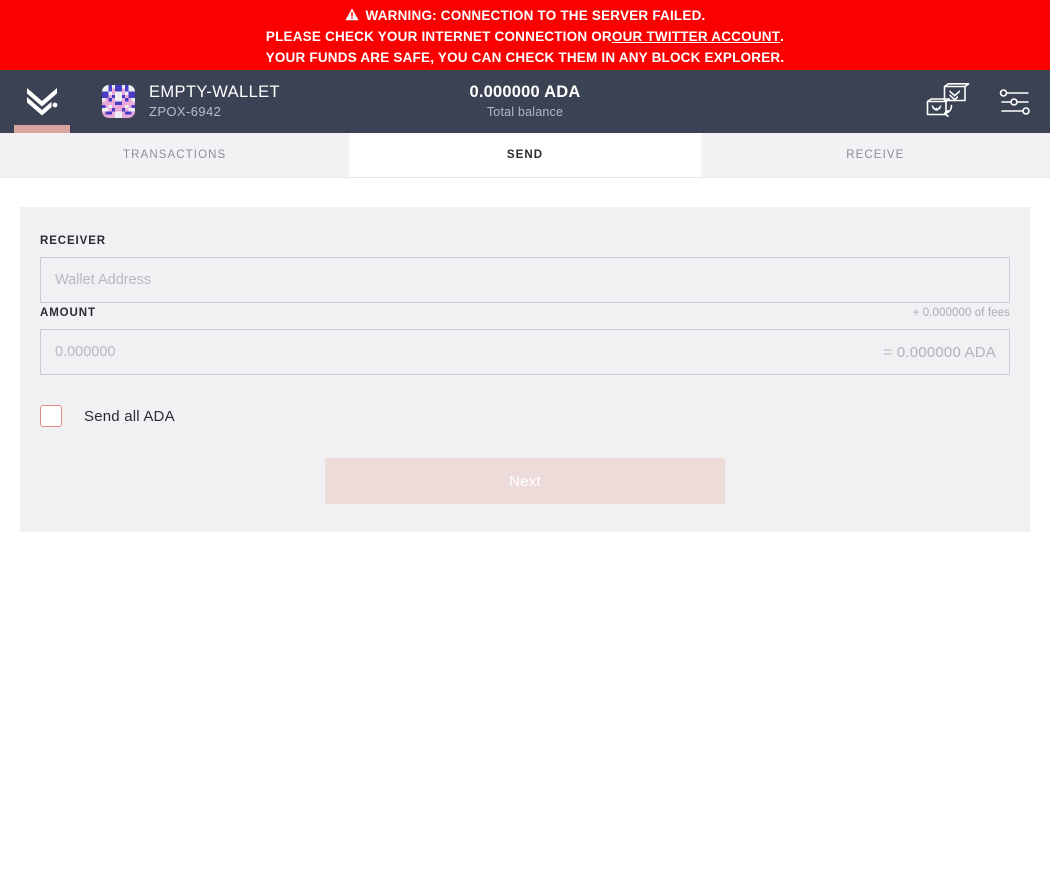  Describe the element at coordinates (351, 14) in the screenshot. I see `warning-triangle-icon` at that location.